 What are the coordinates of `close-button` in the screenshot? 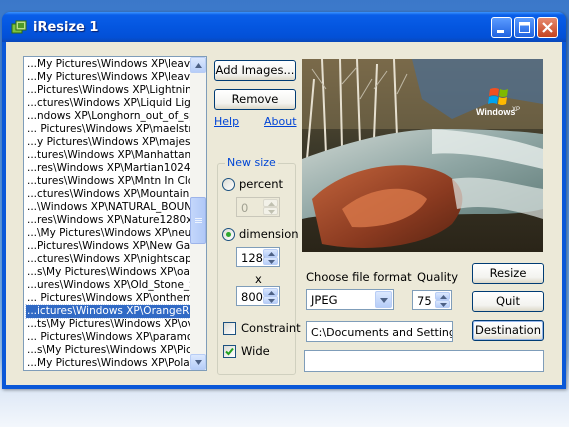 It's located at (547, 27).